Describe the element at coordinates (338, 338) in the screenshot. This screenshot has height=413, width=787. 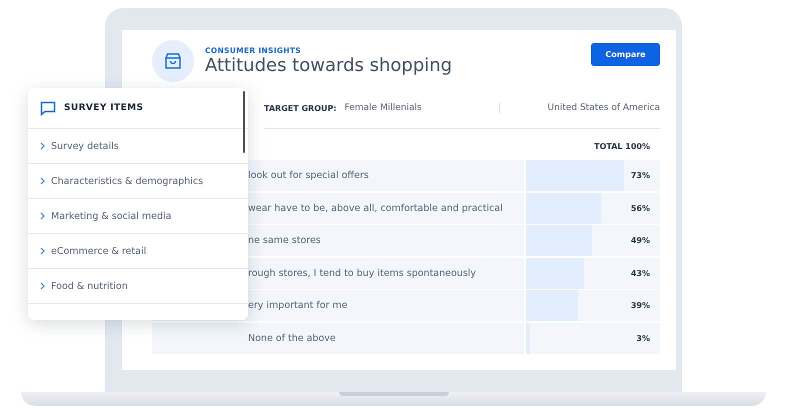
I see `answer-cell: None of the above` at that location.